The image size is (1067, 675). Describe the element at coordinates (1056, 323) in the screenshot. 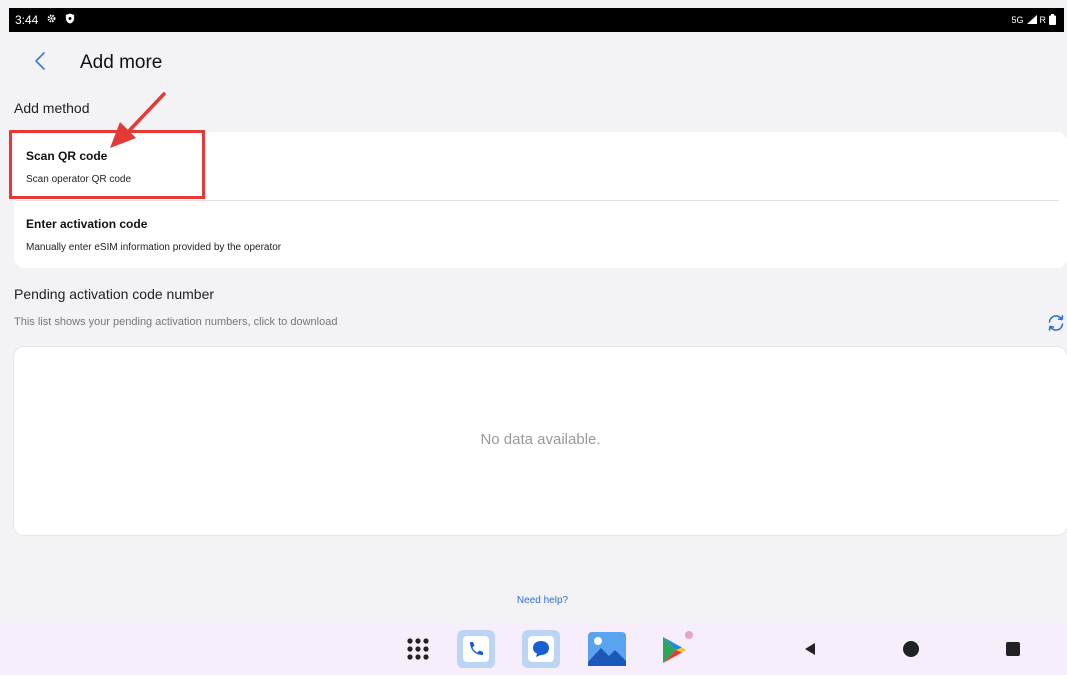

I see `refresh-button` at that location.